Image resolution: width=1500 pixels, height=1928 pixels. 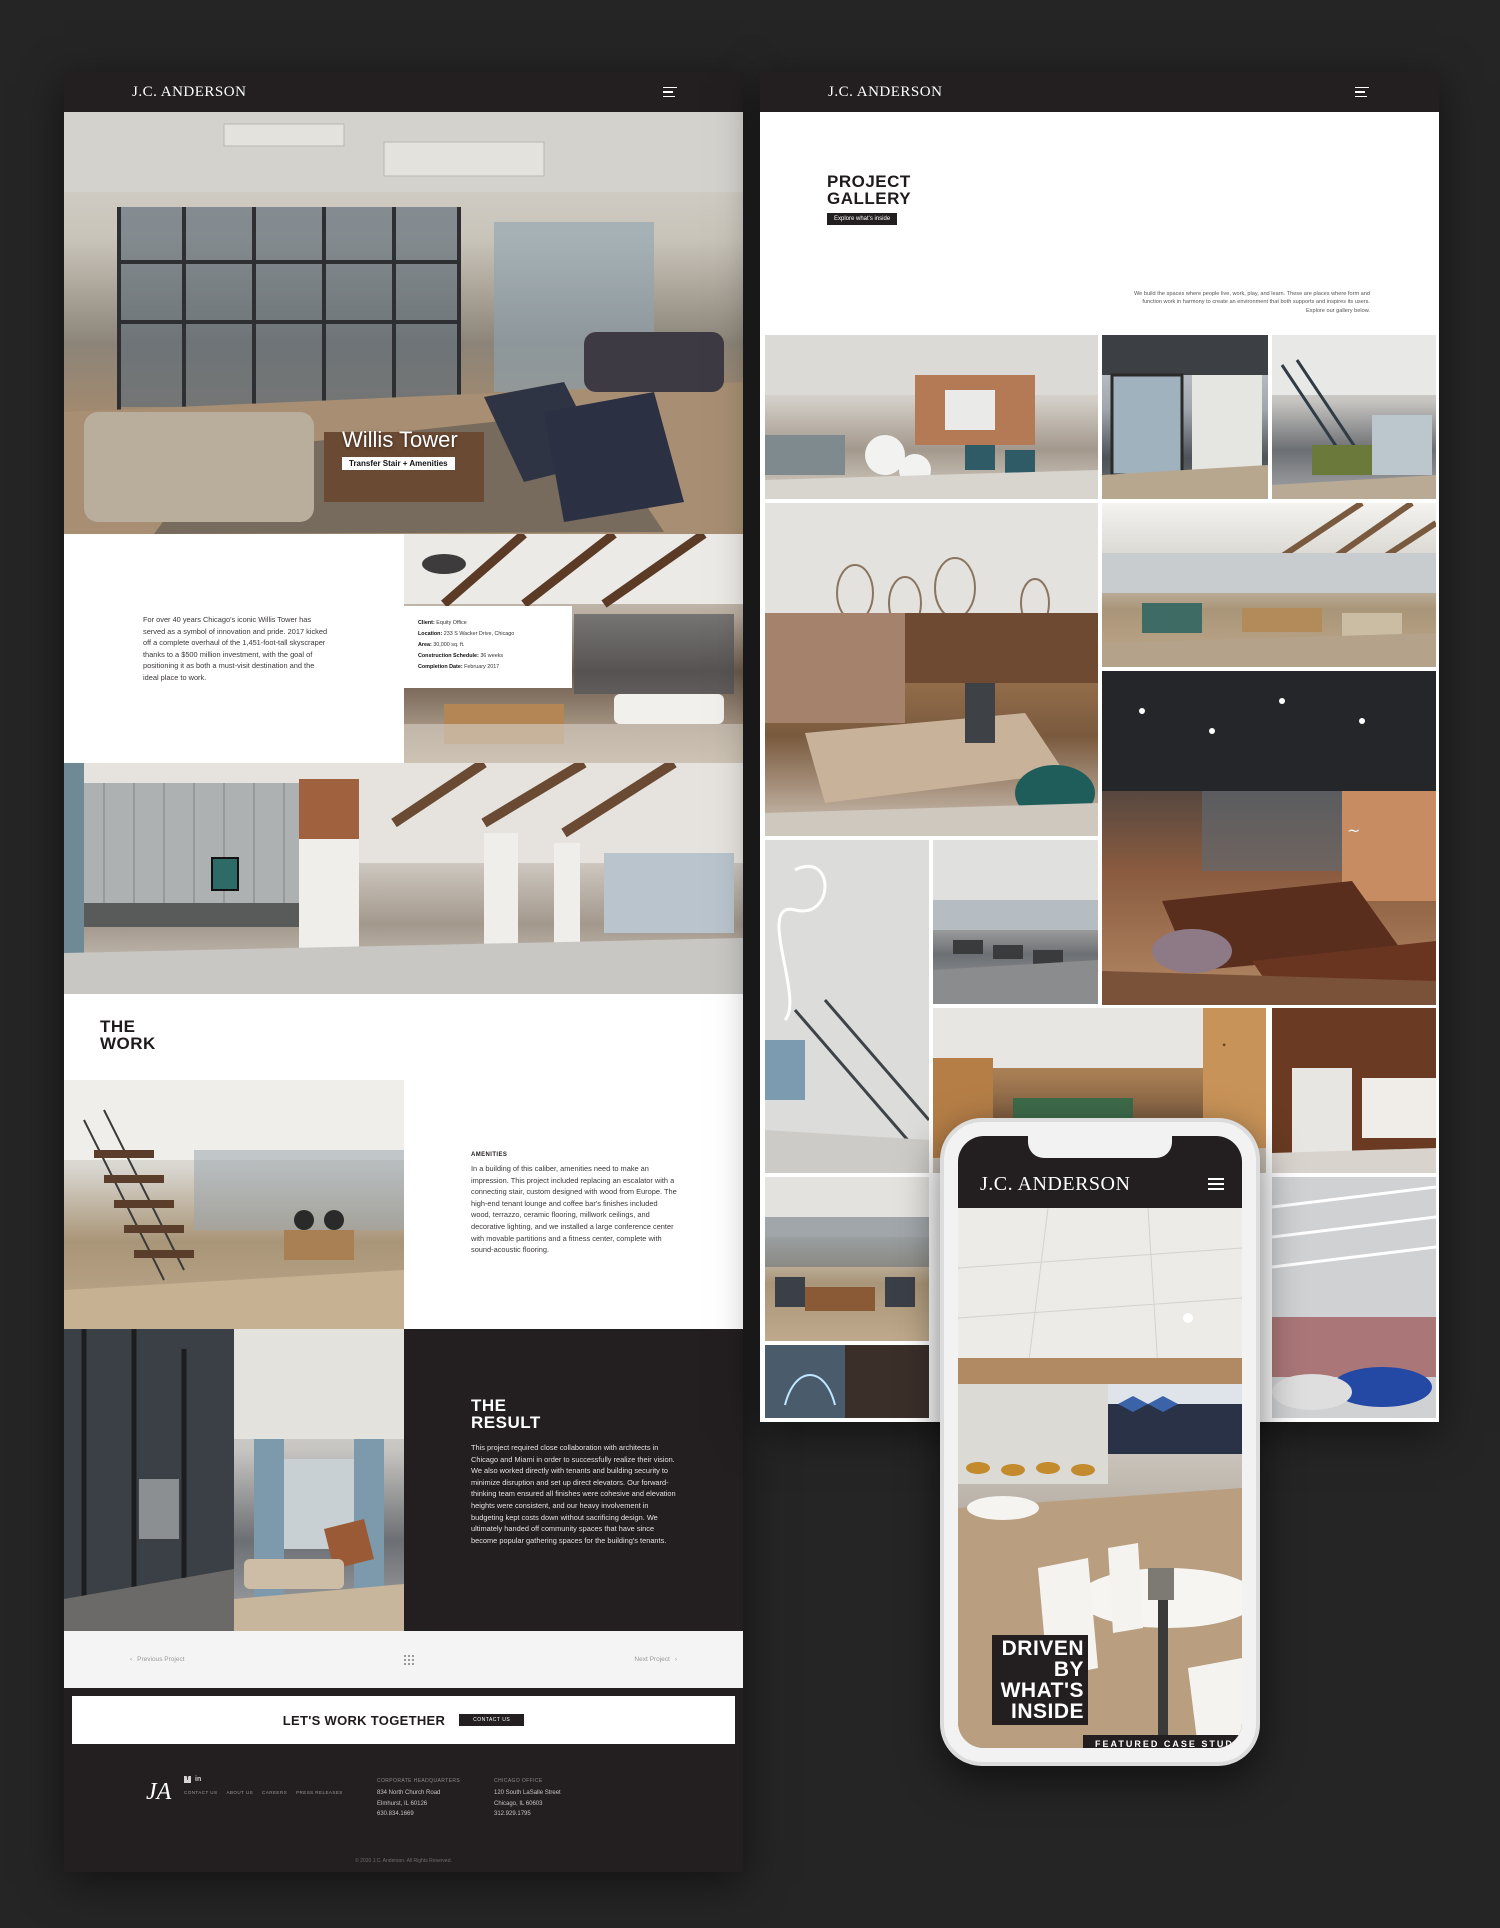 I want to click on hq-phone: 630.834.1669, so click(x=418, y=1814).